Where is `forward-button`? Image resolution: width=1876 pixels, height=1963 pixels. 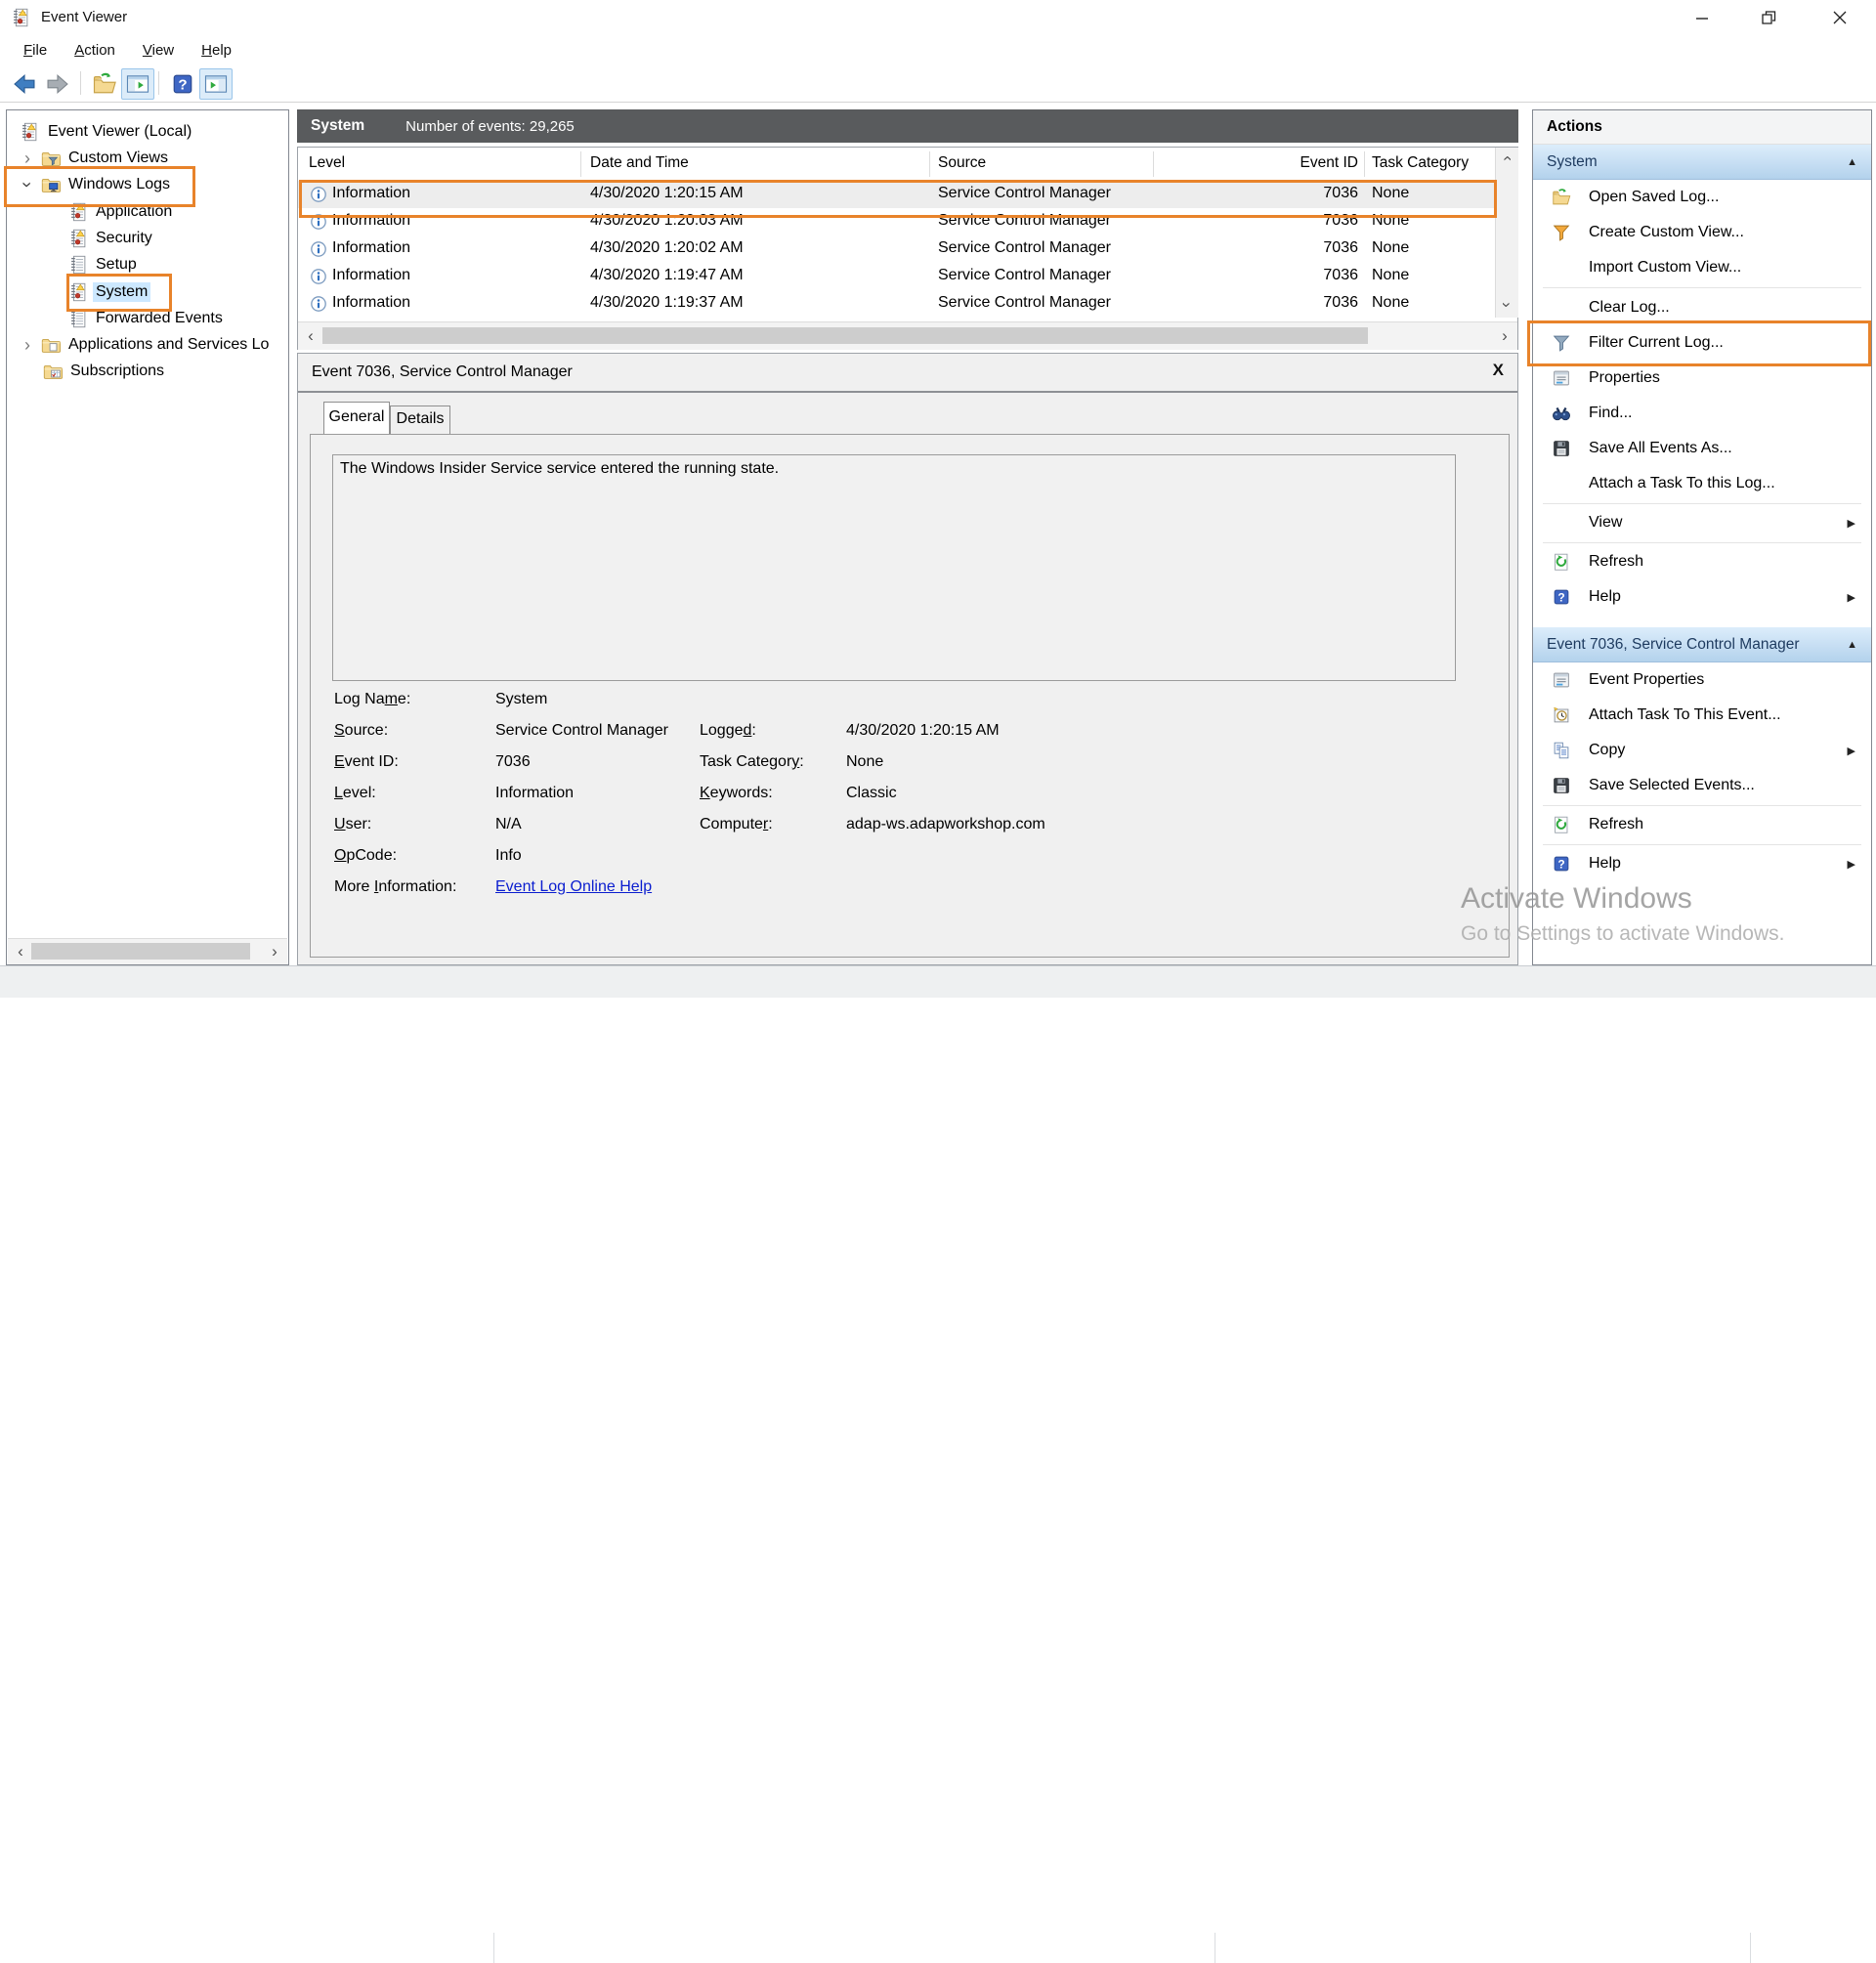 forward-button is located at coordinates (57, 84).